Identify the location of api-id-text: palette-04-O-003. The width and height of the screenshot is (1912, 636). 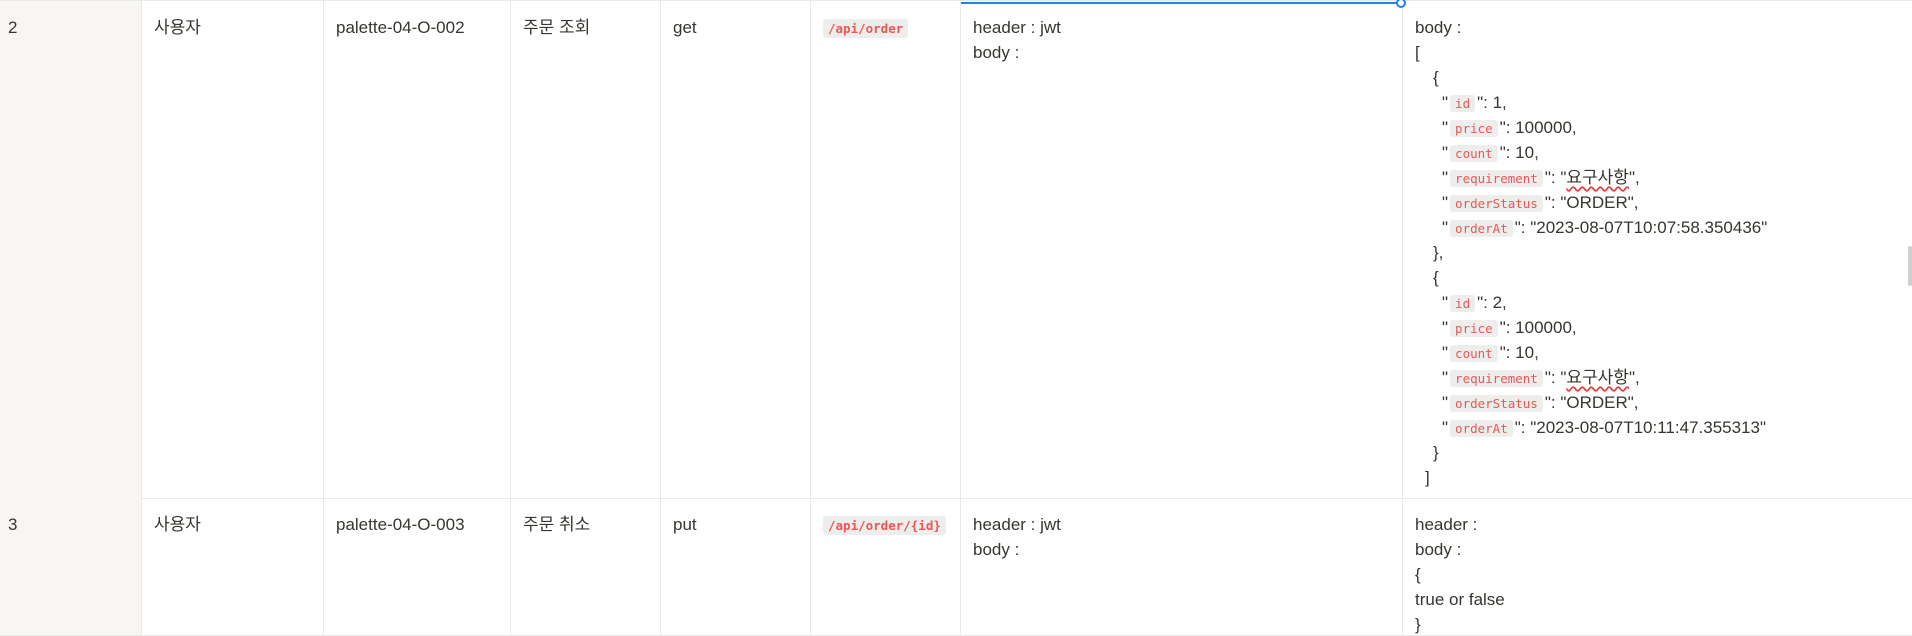
(400, 524).